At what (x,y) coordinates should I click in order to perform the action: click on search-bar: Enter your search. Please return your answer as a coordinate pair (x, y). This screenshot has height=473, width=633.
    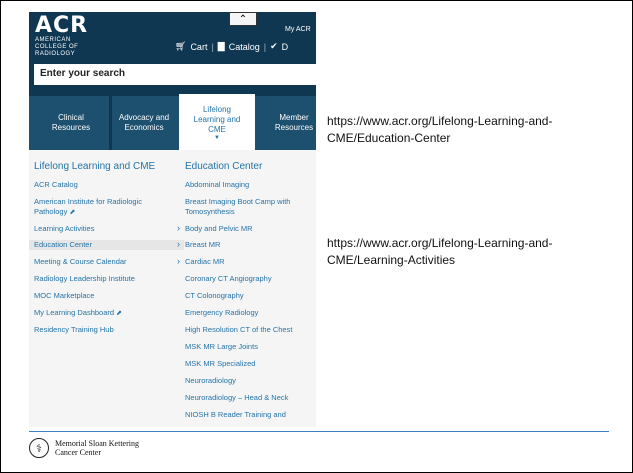
    Looking at the image, I should click on (172, 76).